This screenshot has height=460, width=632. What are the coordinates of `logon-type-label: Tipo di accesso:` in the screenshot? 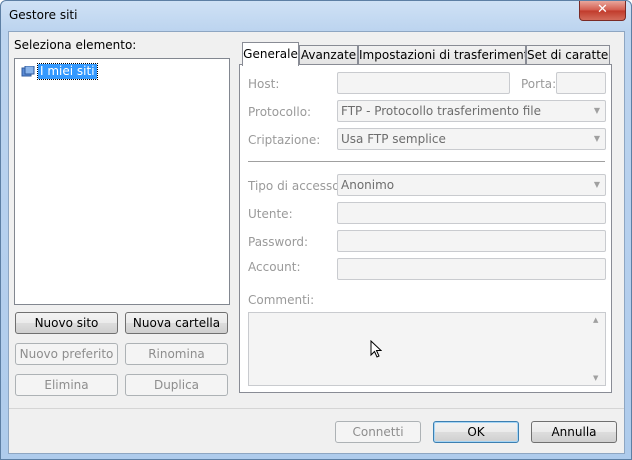 It's located at (296, 186).